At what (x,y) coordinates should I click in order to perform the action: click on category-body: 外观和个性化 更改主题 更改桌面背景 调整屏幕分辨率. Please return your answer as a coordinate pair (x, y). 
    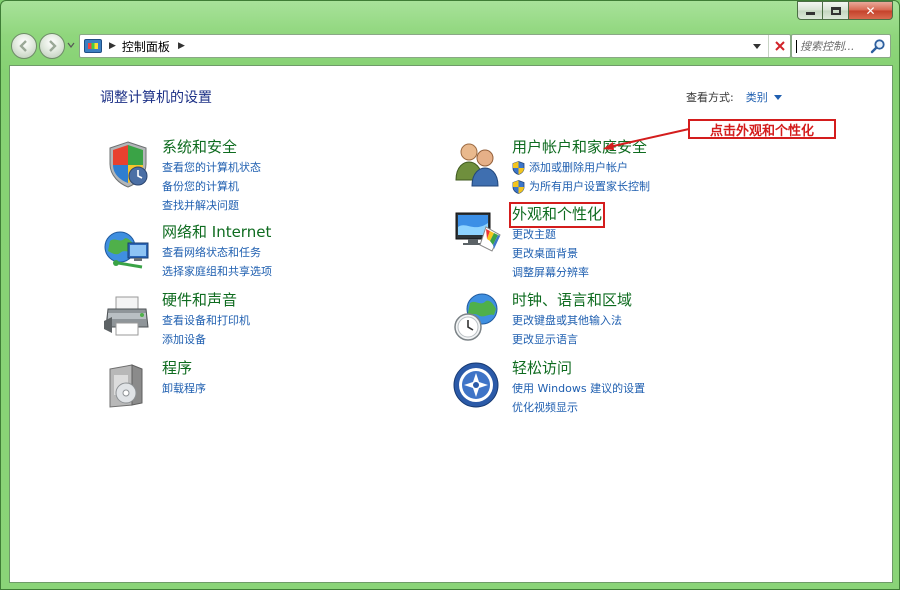
    Looking at the image, I should click on (557, 242).